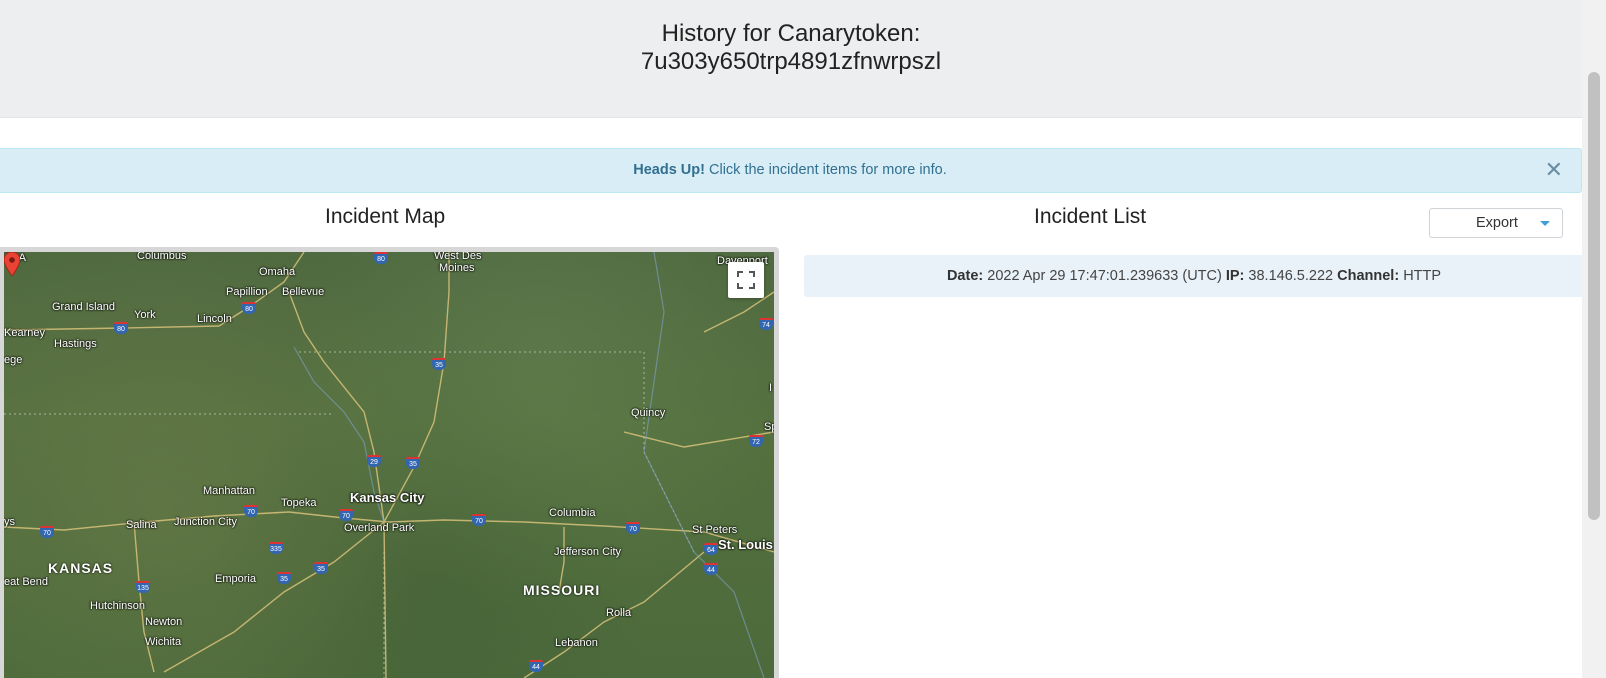  I want to click on ip-label: IP:, so click(1235, 276).